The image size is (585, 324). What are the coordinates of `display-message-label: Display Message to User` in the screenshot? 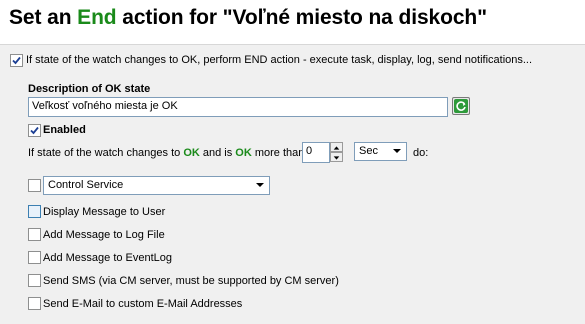 It's located at (104, 212).